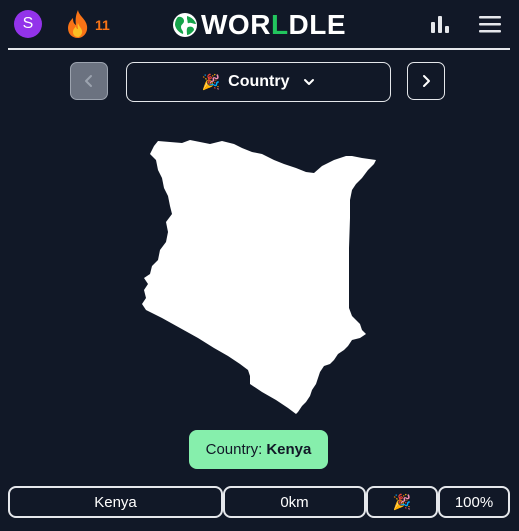  What do you see at coordinates (279, 24) in the screenshot?
I see `logo-text-2: L` at bounding box center [279, 24].